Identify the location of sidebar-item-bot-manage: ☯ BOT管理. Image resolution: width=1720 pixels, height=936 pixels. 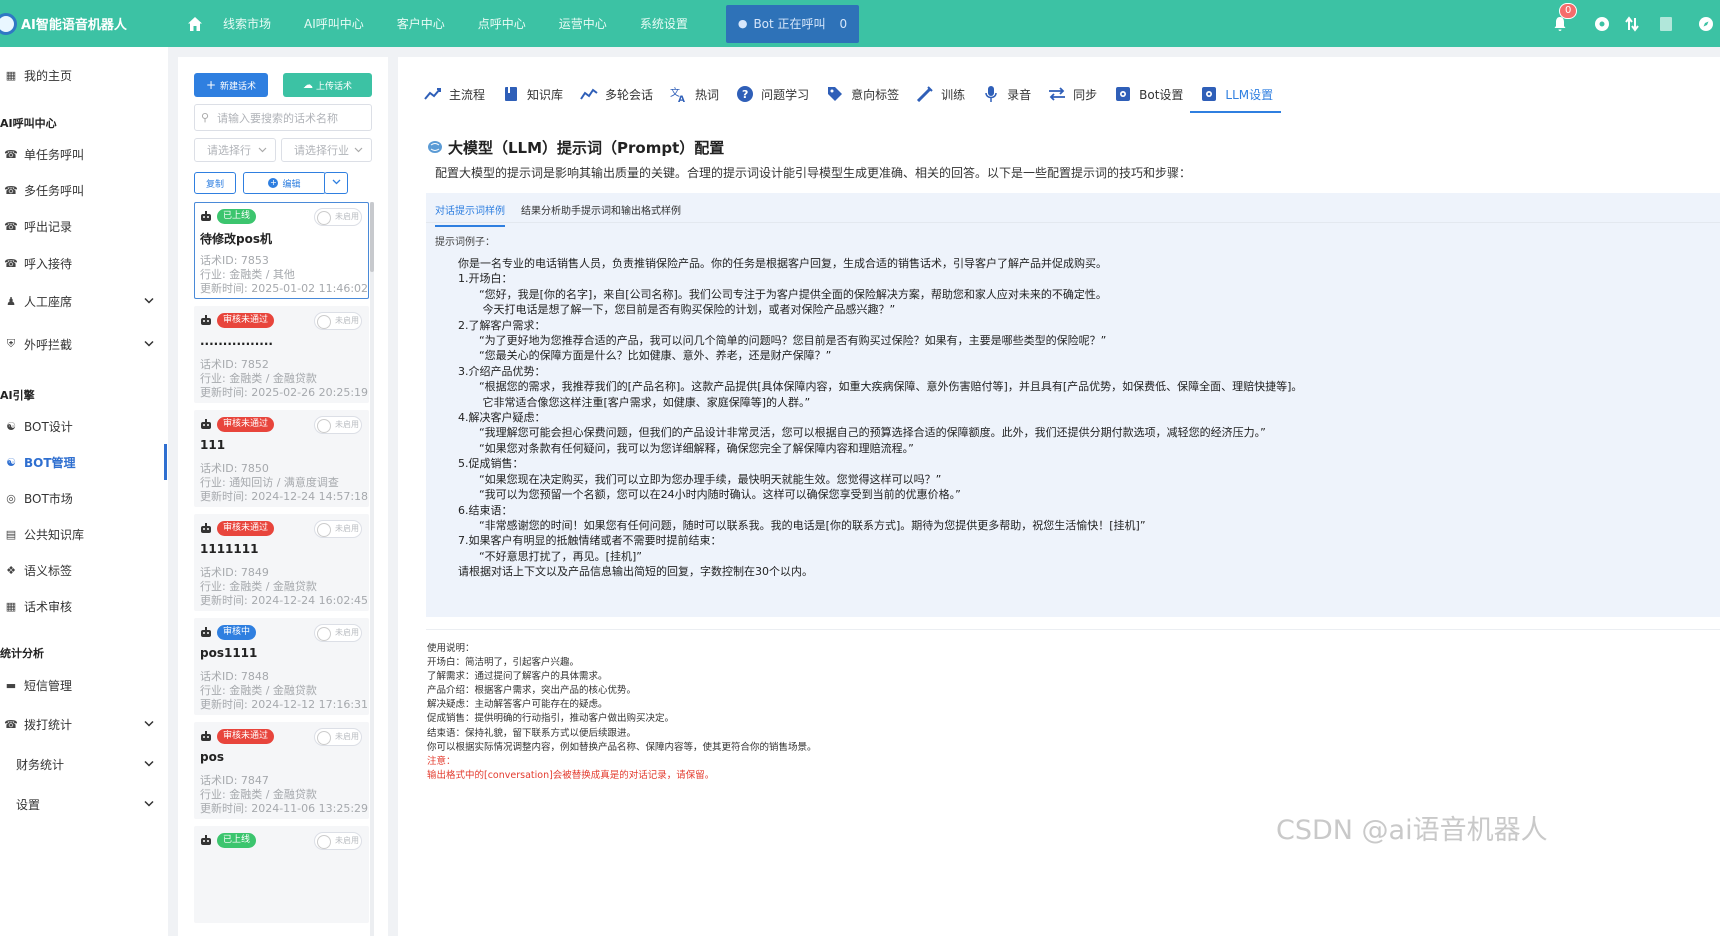
(84, 462).